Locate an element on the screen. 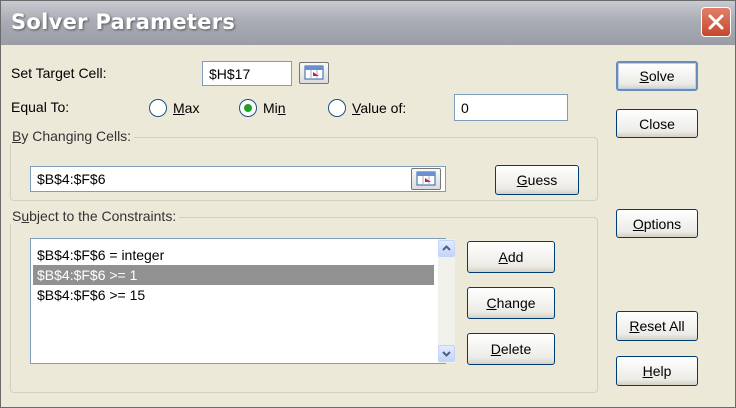 Image resolution: width=736 pixels, height=408 pixels. constraint-item-selected: $B$4:$F$6 >= 1 is located at coordinates (233, 275).